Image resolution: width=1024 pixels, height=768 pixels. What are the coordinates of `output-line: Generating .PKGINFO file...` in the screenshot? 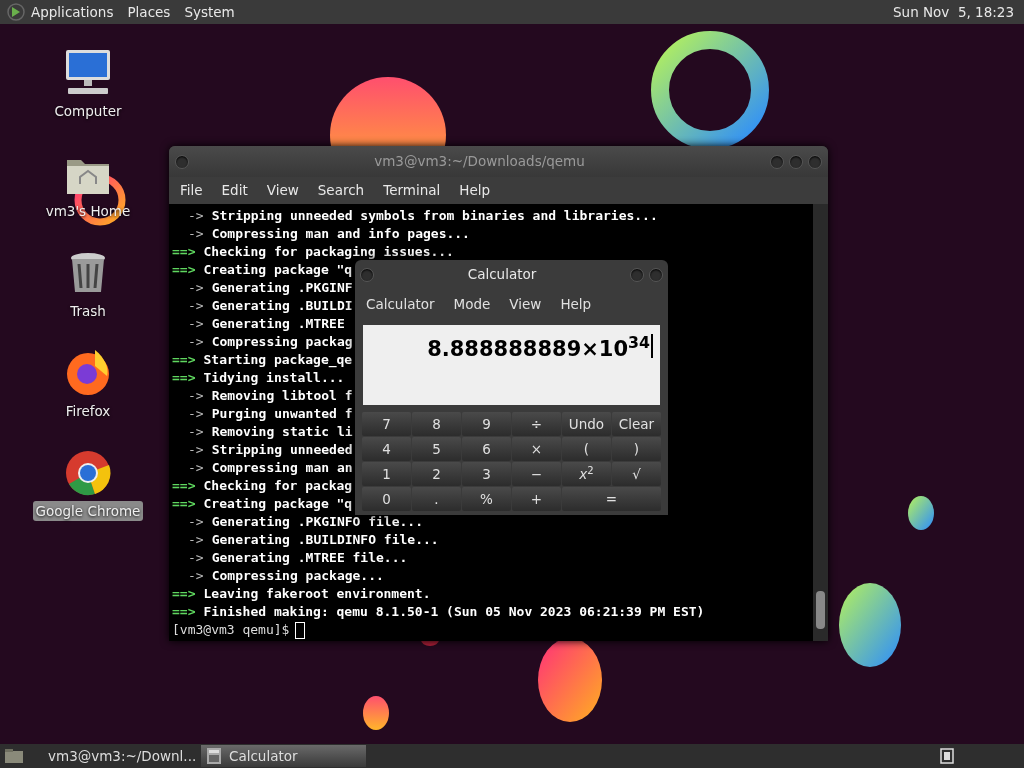 It's located at (317, 522).